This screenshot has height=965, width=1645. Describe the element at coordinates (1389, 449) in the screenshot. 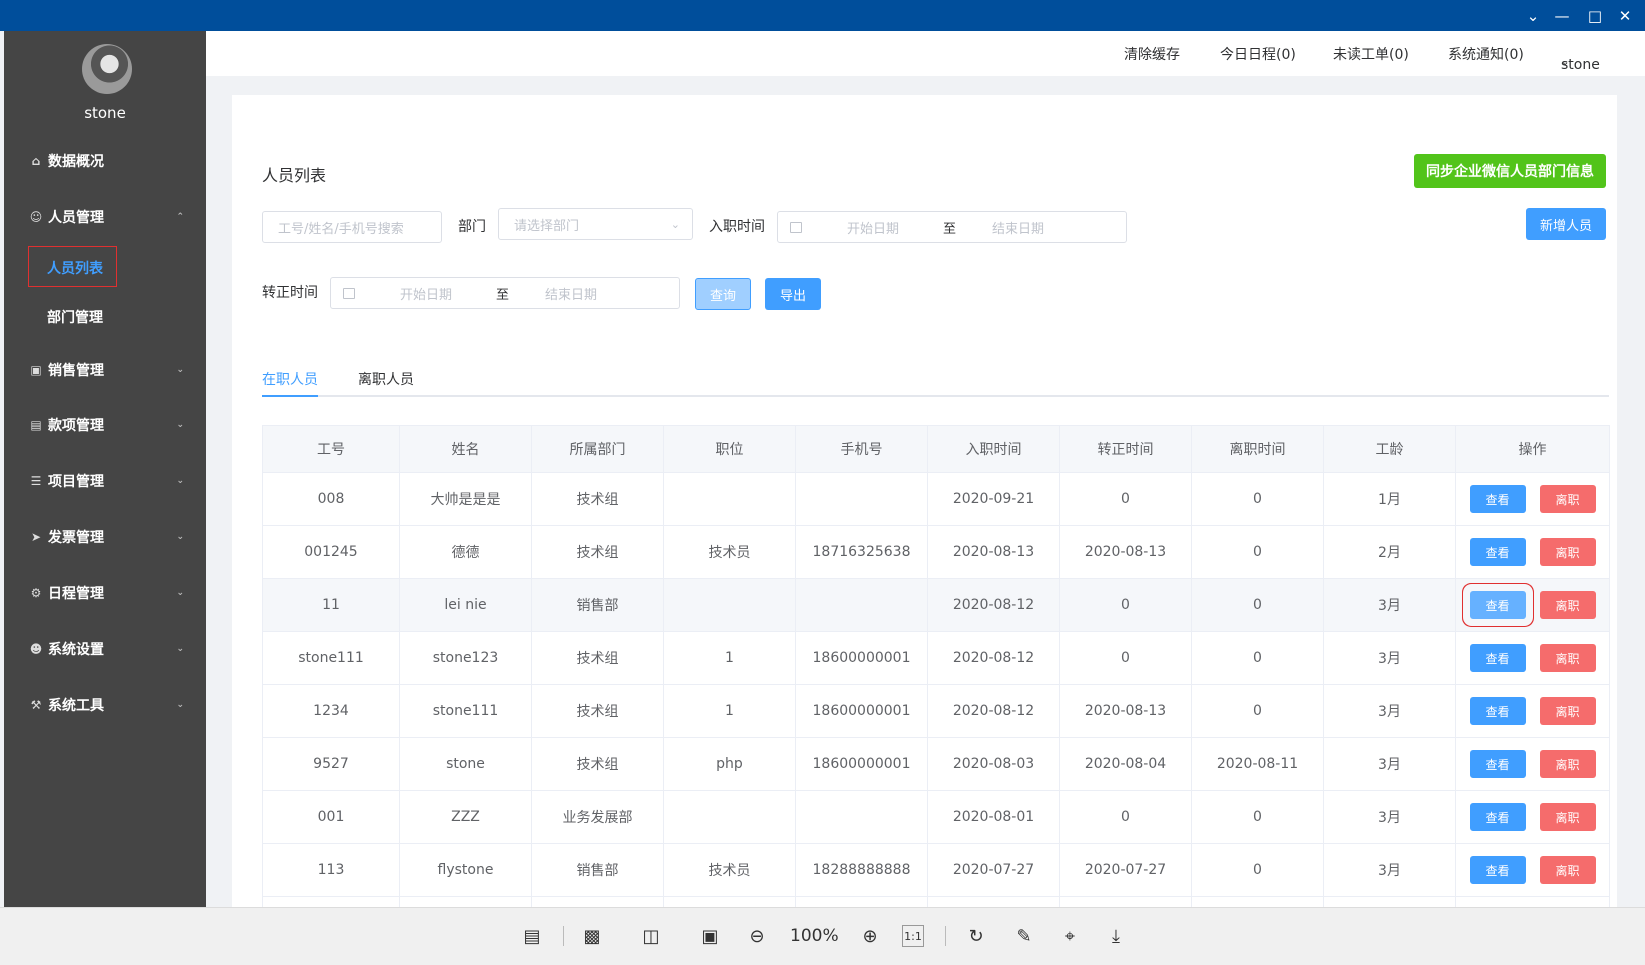

I see `col-header: 工龄` at that location.